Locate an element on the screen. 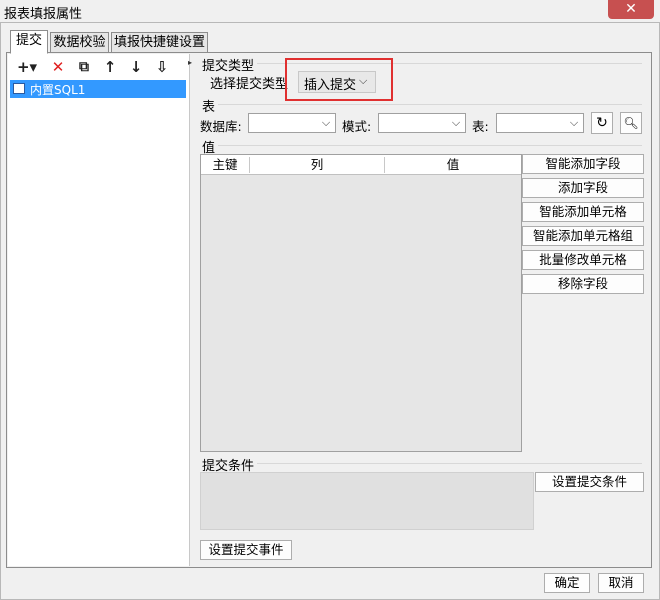 This screenshot has height=600, width=660. smart-add-field-button: 智能添加字段 is located at coordinates (583, 164).